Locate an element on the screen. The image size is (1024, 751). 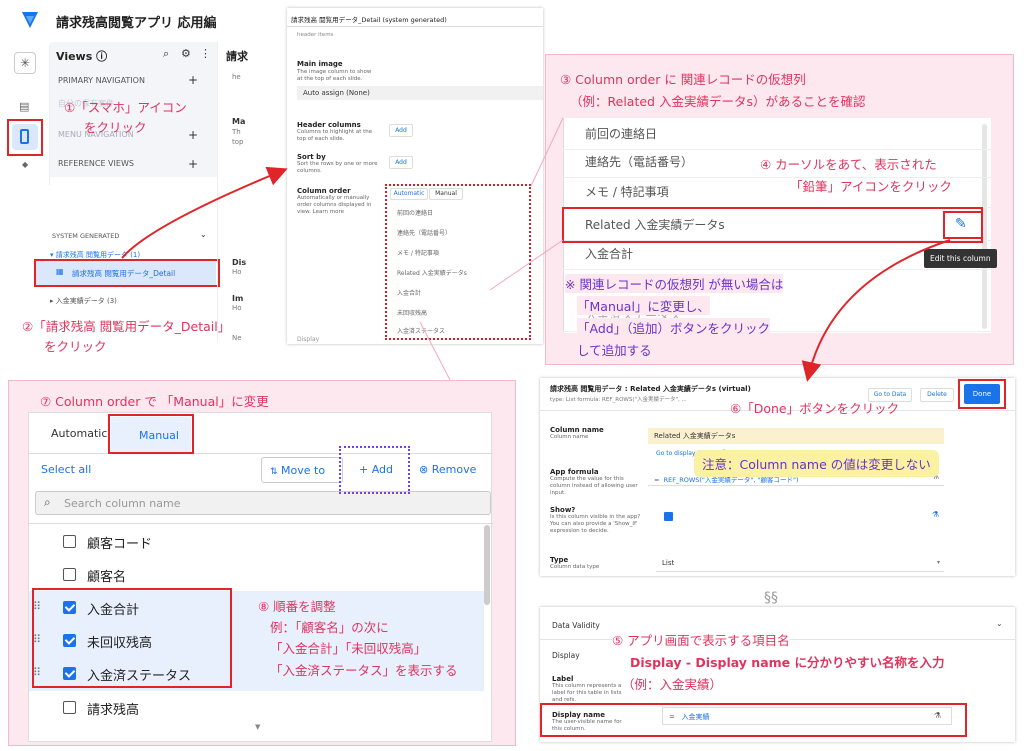
arrow-to-edit-panel is located at coordinates (876, 310).